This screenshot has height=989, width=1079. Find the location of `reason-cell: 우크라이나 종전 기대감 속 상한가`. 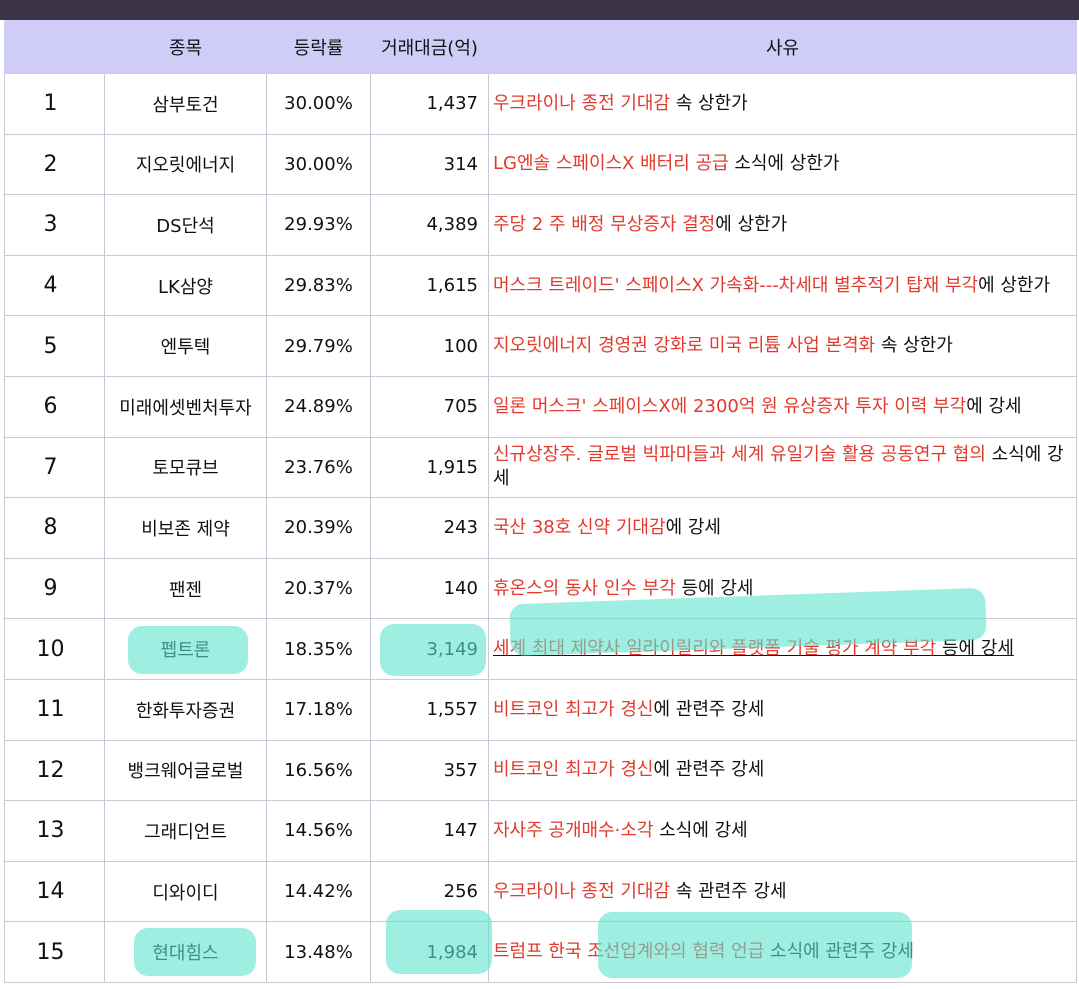

reason-cell: 우크라이나 종전 기대감 속 상한가 is located at coordinates (782, 104).